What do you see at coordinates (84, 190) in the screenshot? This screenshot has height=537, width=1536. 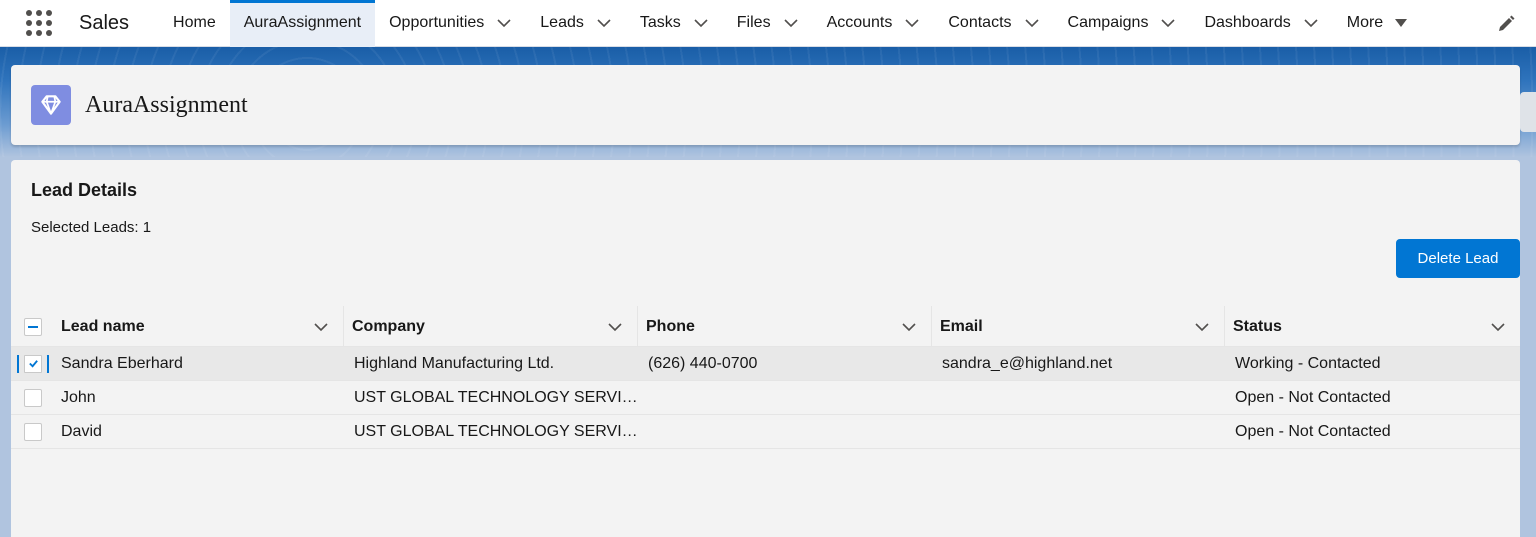 I see `card-title: Lead Details` at bounding box center [84, 190].